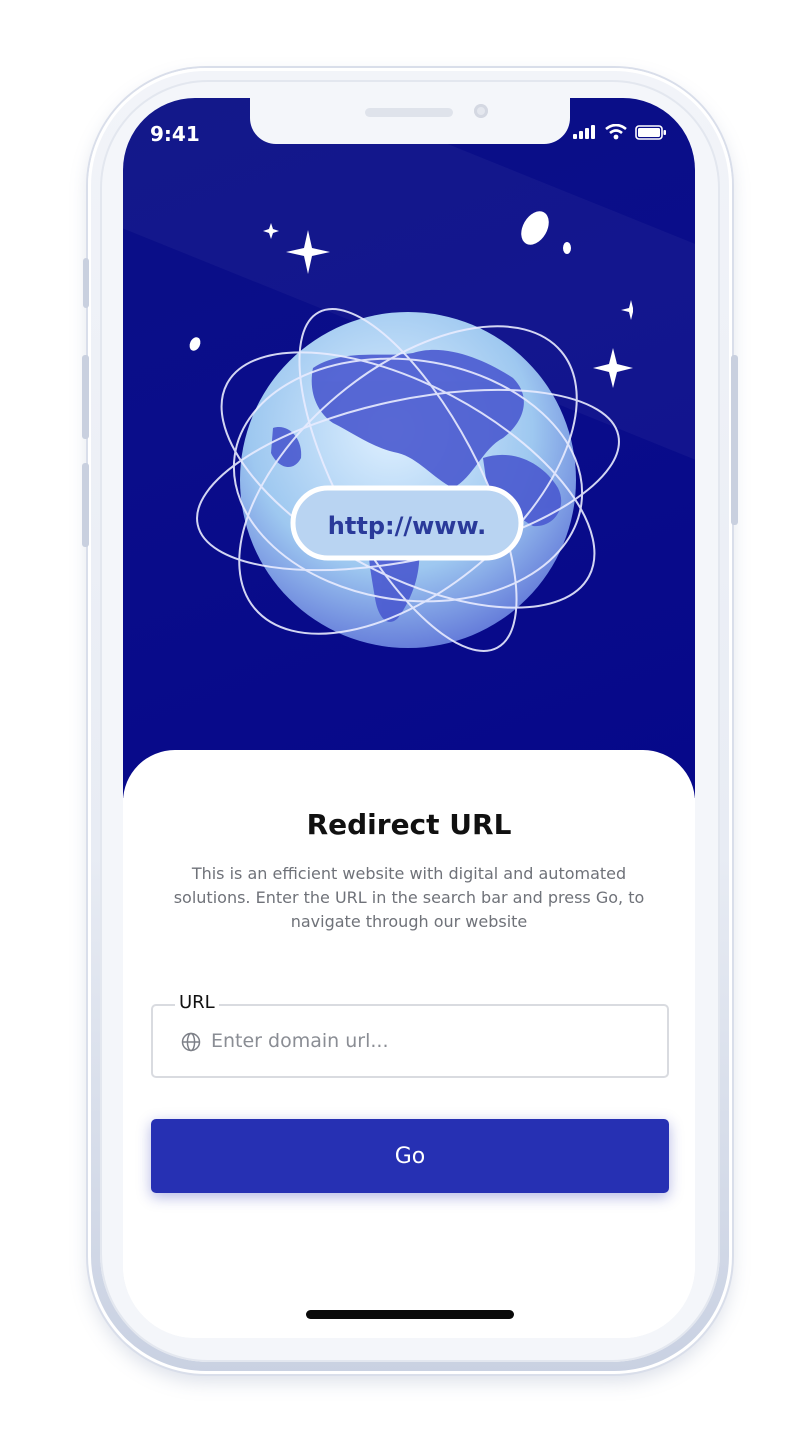 The width and height of the screenshot is (810, 1440). What do you see at coordinates (409, 112) in the screenshot?
I see `speaker-grille` at bounding box center [409, 112].